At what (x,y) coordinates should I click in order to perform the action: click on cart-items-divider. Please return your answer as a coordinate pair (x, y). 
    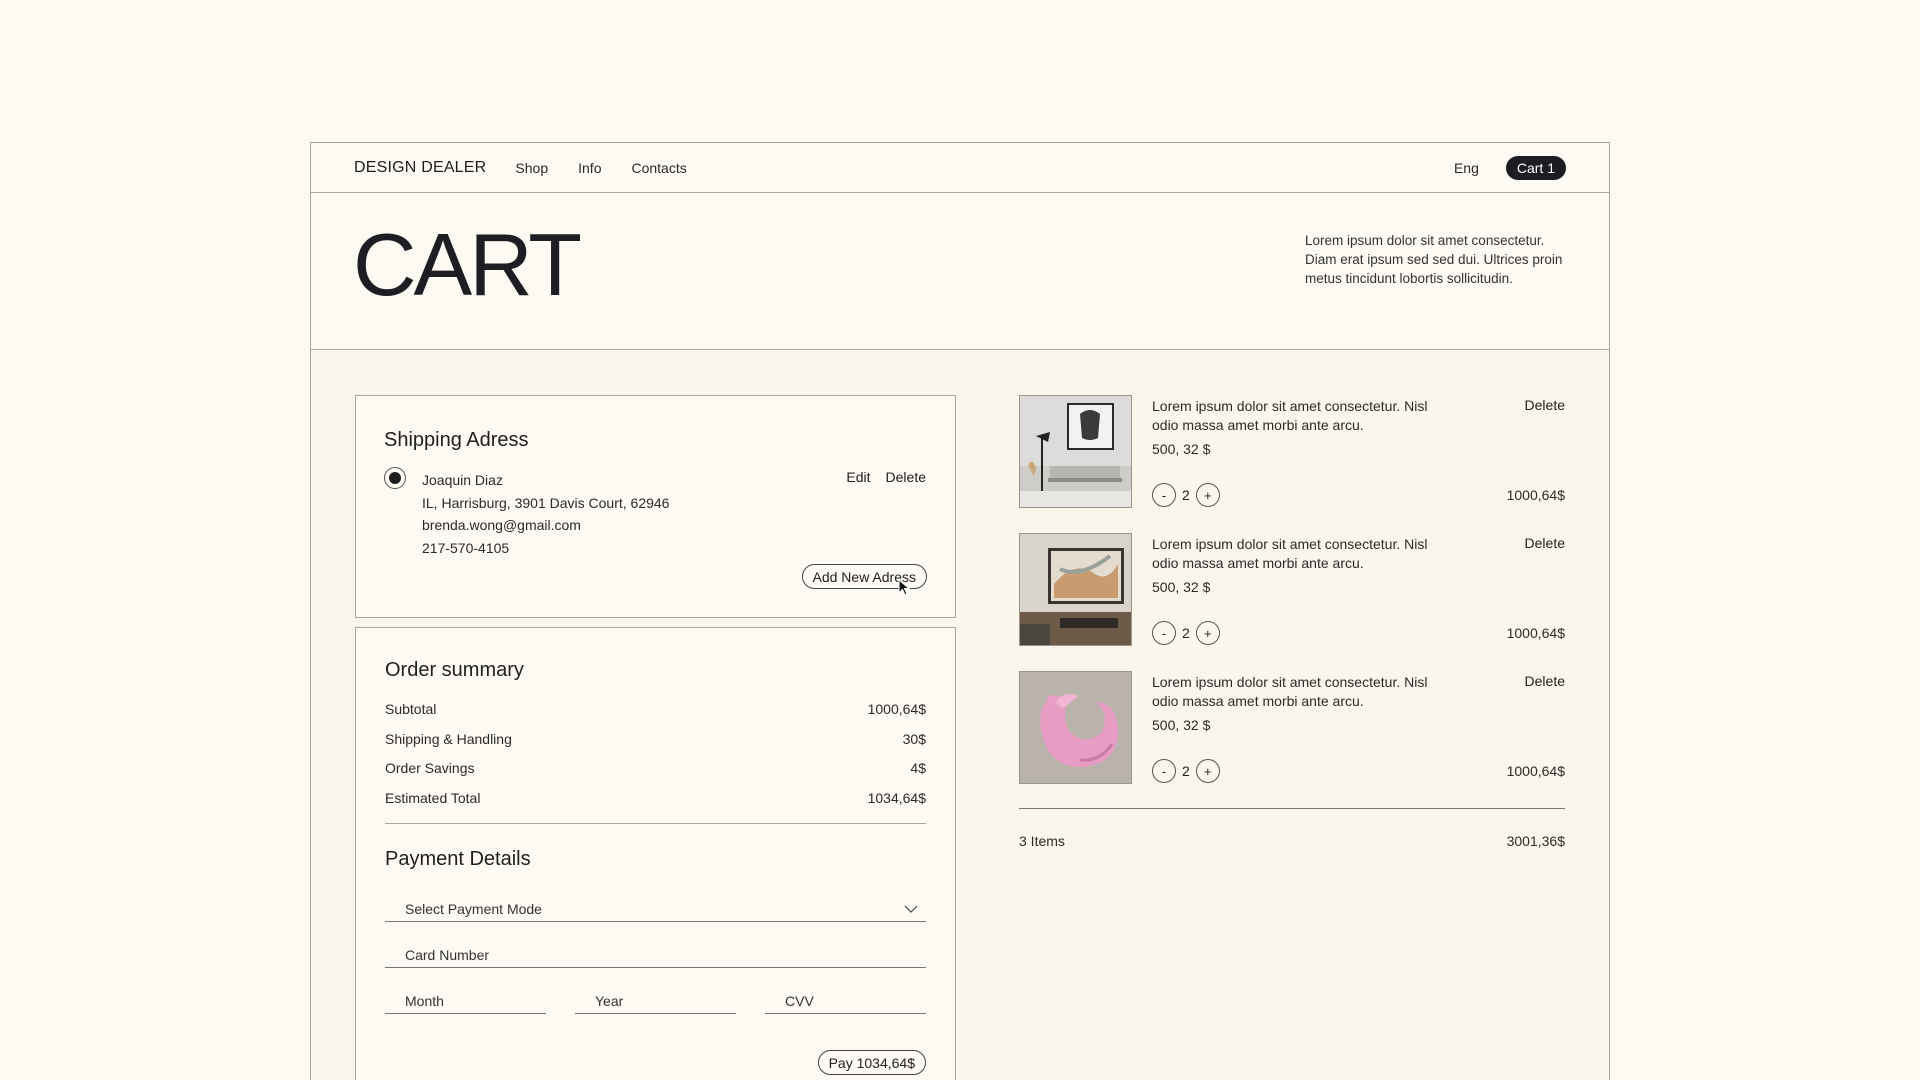
    Looking at the image, I should click on (1292, 808).